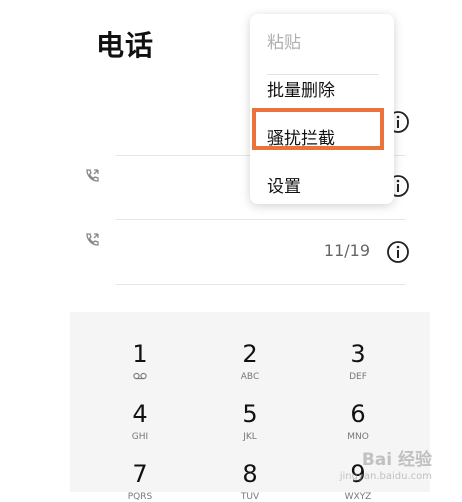 The width and height of the screenshot is (462, 502). I want to click on dial-key-5: 5 JKL, so click(250, 421).